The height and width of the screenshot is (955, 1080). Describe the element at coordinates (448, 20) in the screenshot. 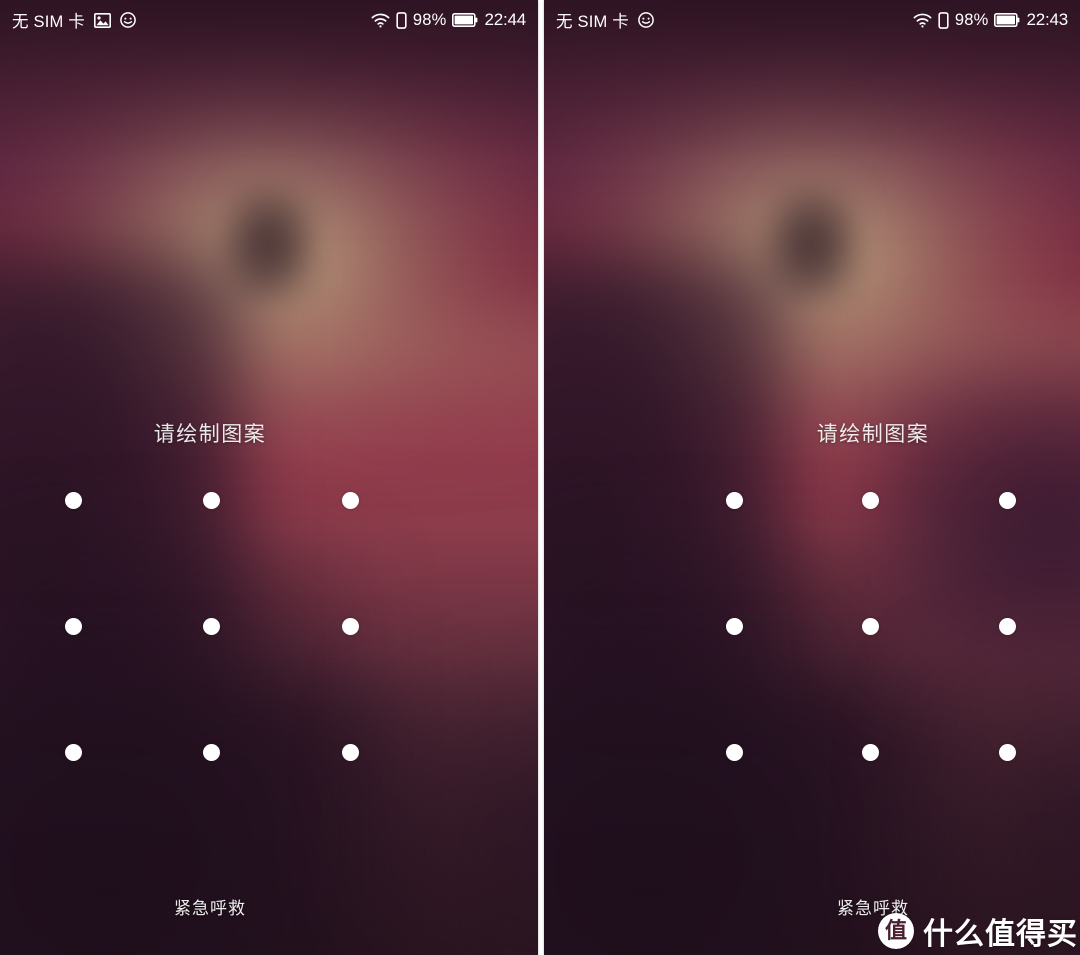

I see `status-bar-right: 98% 22:44` at that location.